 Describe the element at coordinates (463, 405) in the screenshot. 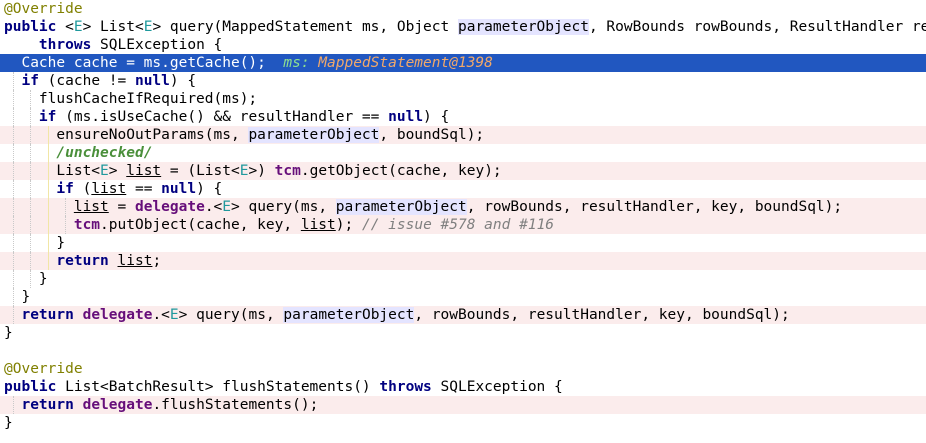

I see `code-line: return delegate.flushStatements();` at that location.